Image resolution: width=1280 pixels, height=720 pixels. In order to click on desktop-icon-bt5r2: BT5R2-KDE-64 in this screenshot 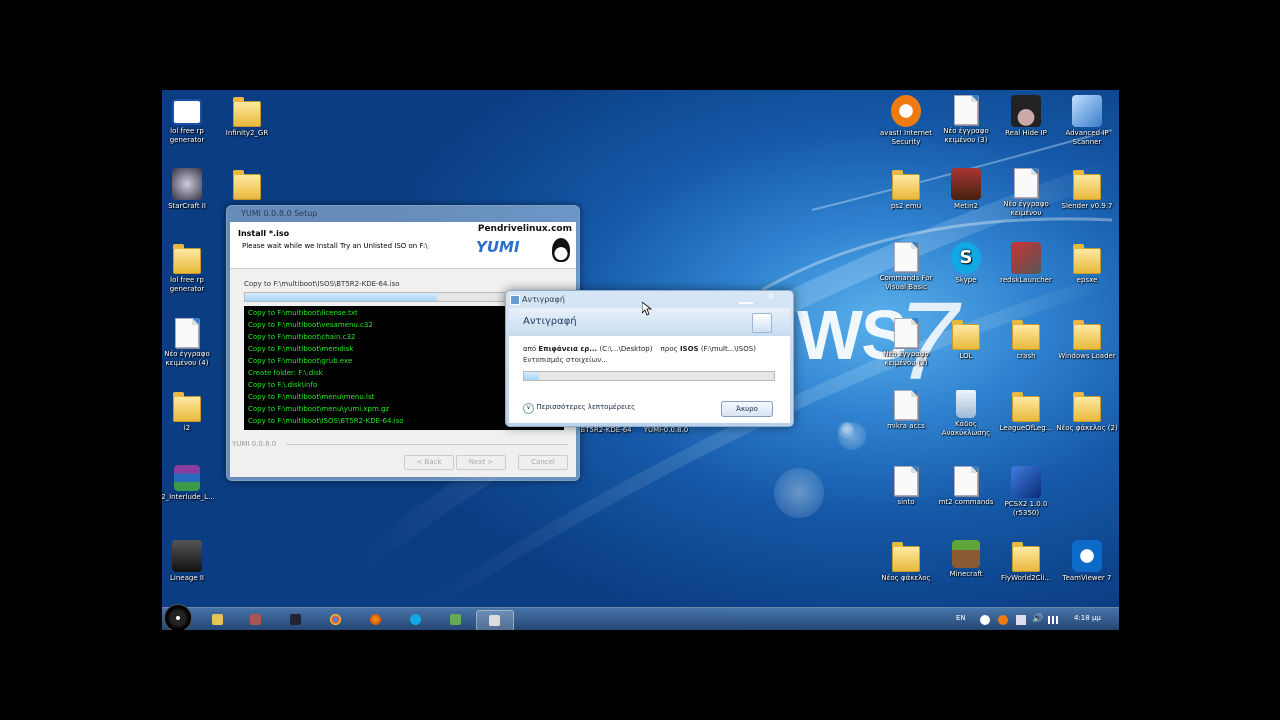, I will do `click(606, 430)`.